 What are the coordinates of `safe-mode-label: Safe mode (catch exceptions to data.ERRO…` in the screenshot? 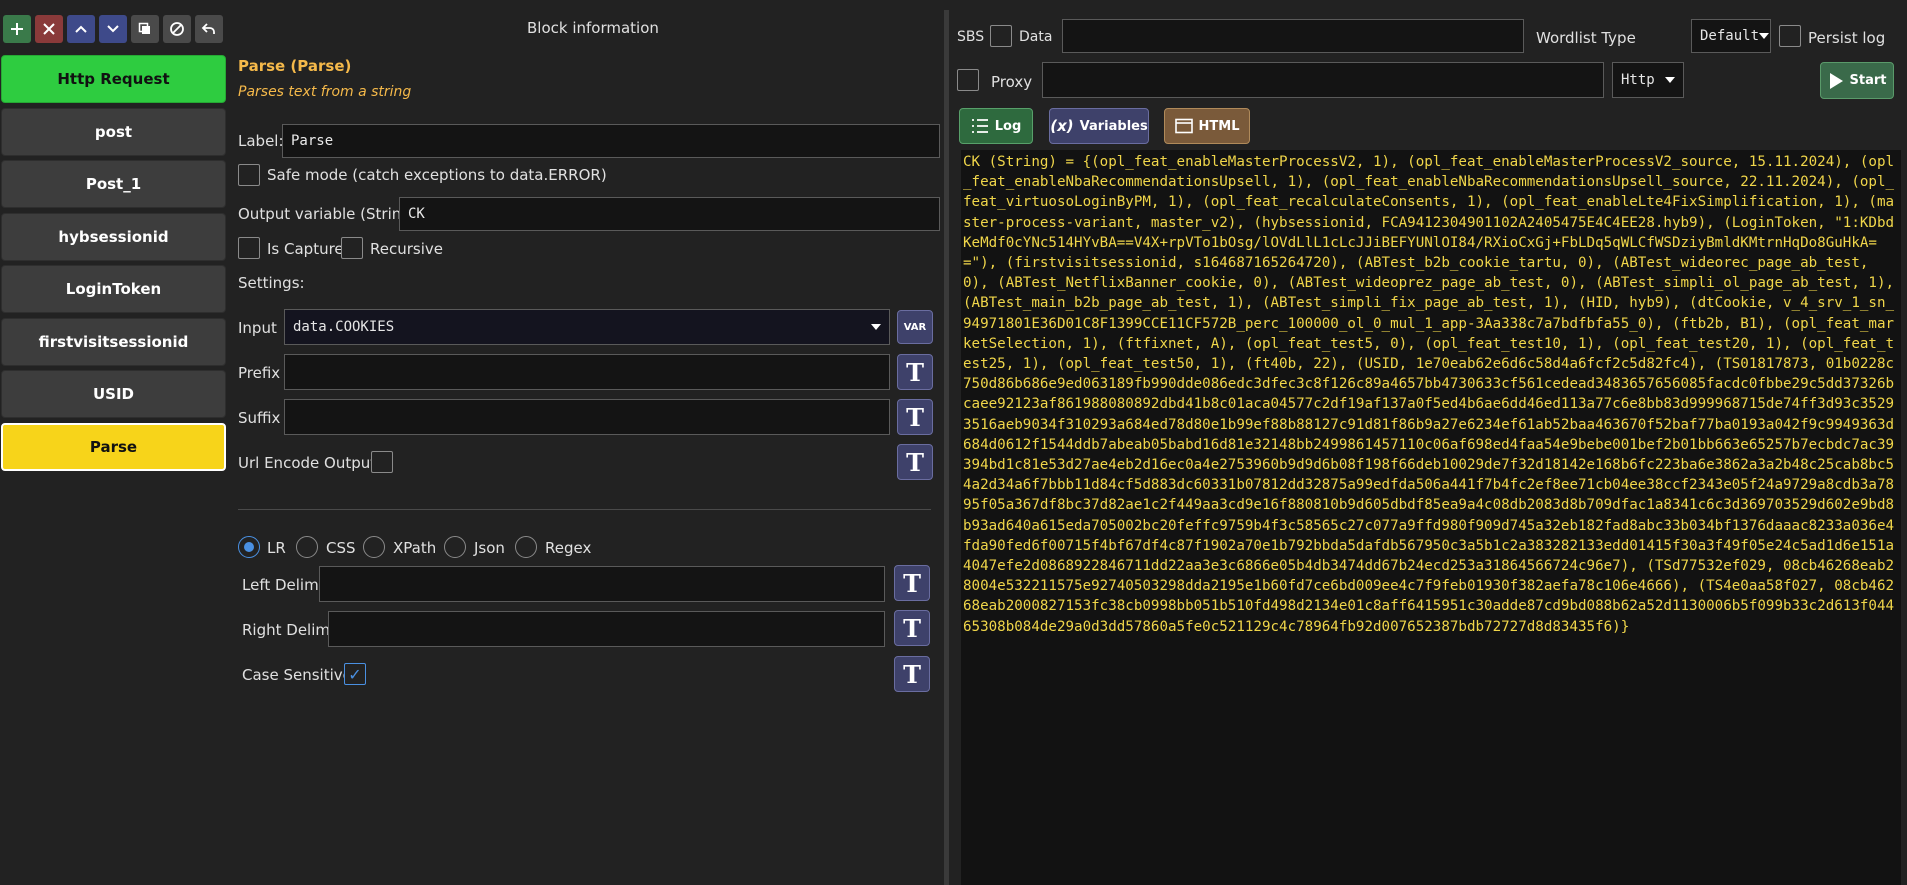 It's located at (437, 175).